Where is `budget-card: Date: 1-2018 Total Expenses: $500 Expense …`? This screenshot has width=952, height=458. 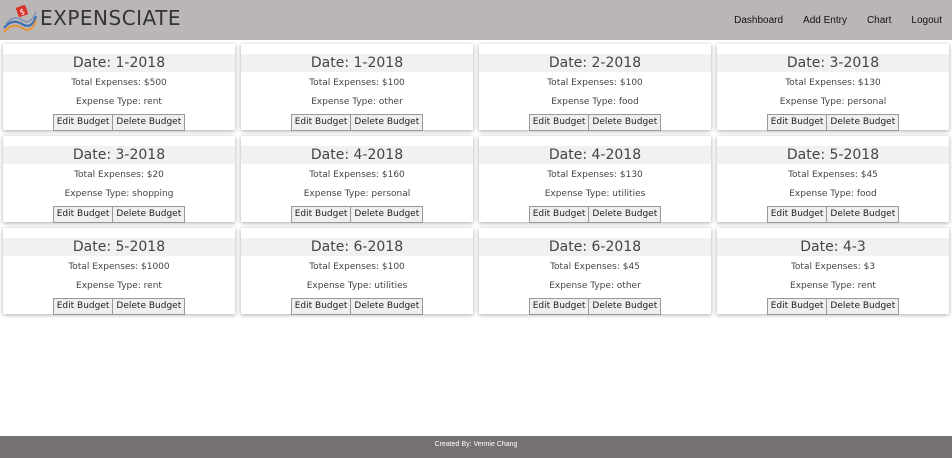 budget-card: Date: 1-2018 Total Expenses: $500 Expense … is located at coordinates (119, 87).